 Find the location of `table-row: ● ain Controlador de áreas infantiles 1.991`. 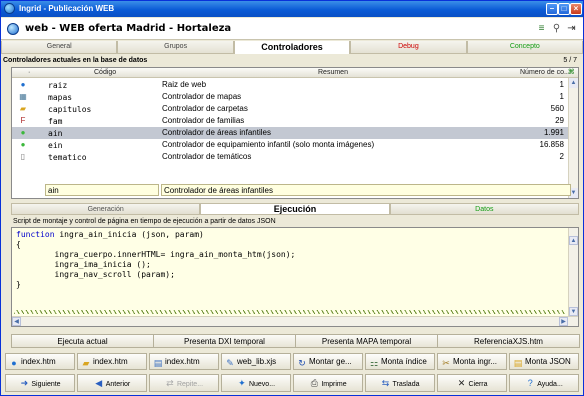

table-row: ● ain Controlador de áreas infantiles 1.991 is located at coordinates (290, 133).